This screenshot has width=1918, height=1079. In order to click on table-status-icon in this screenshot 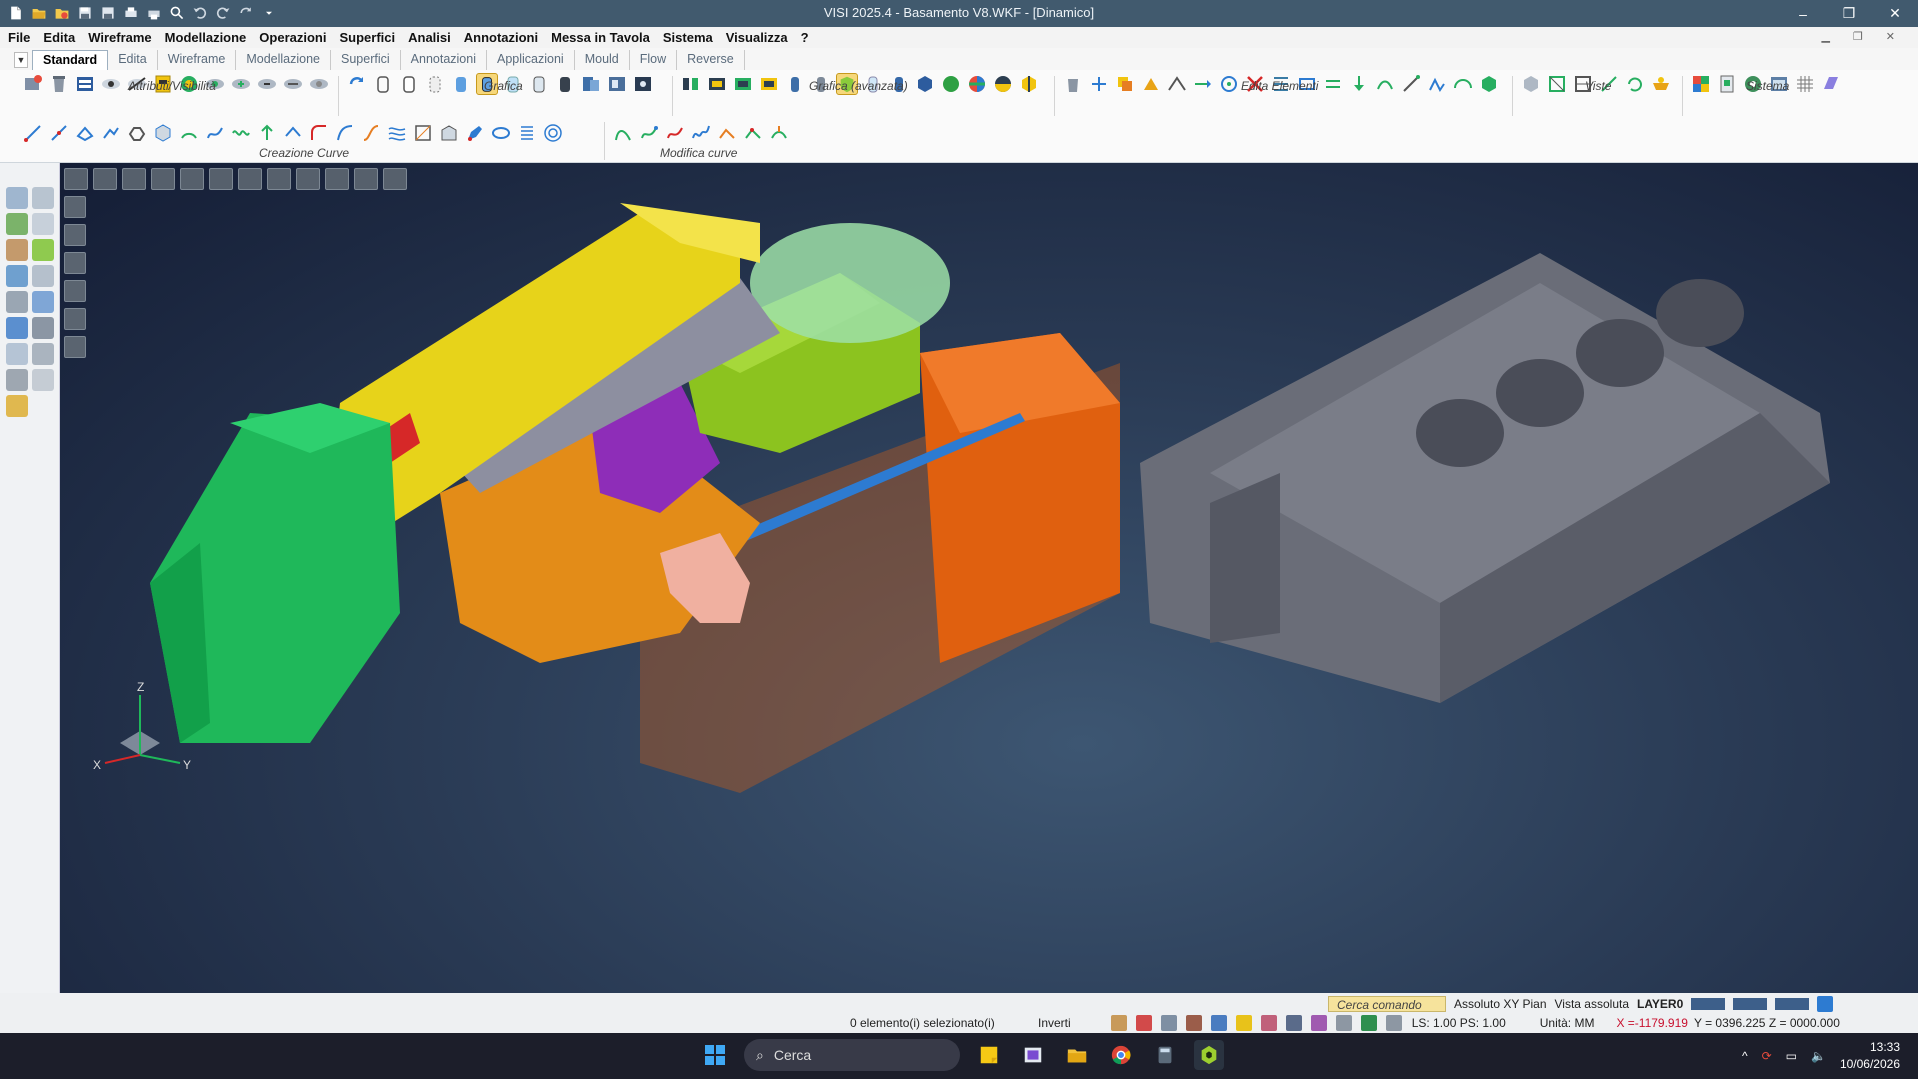, I will do `click(1393, 1023)`.